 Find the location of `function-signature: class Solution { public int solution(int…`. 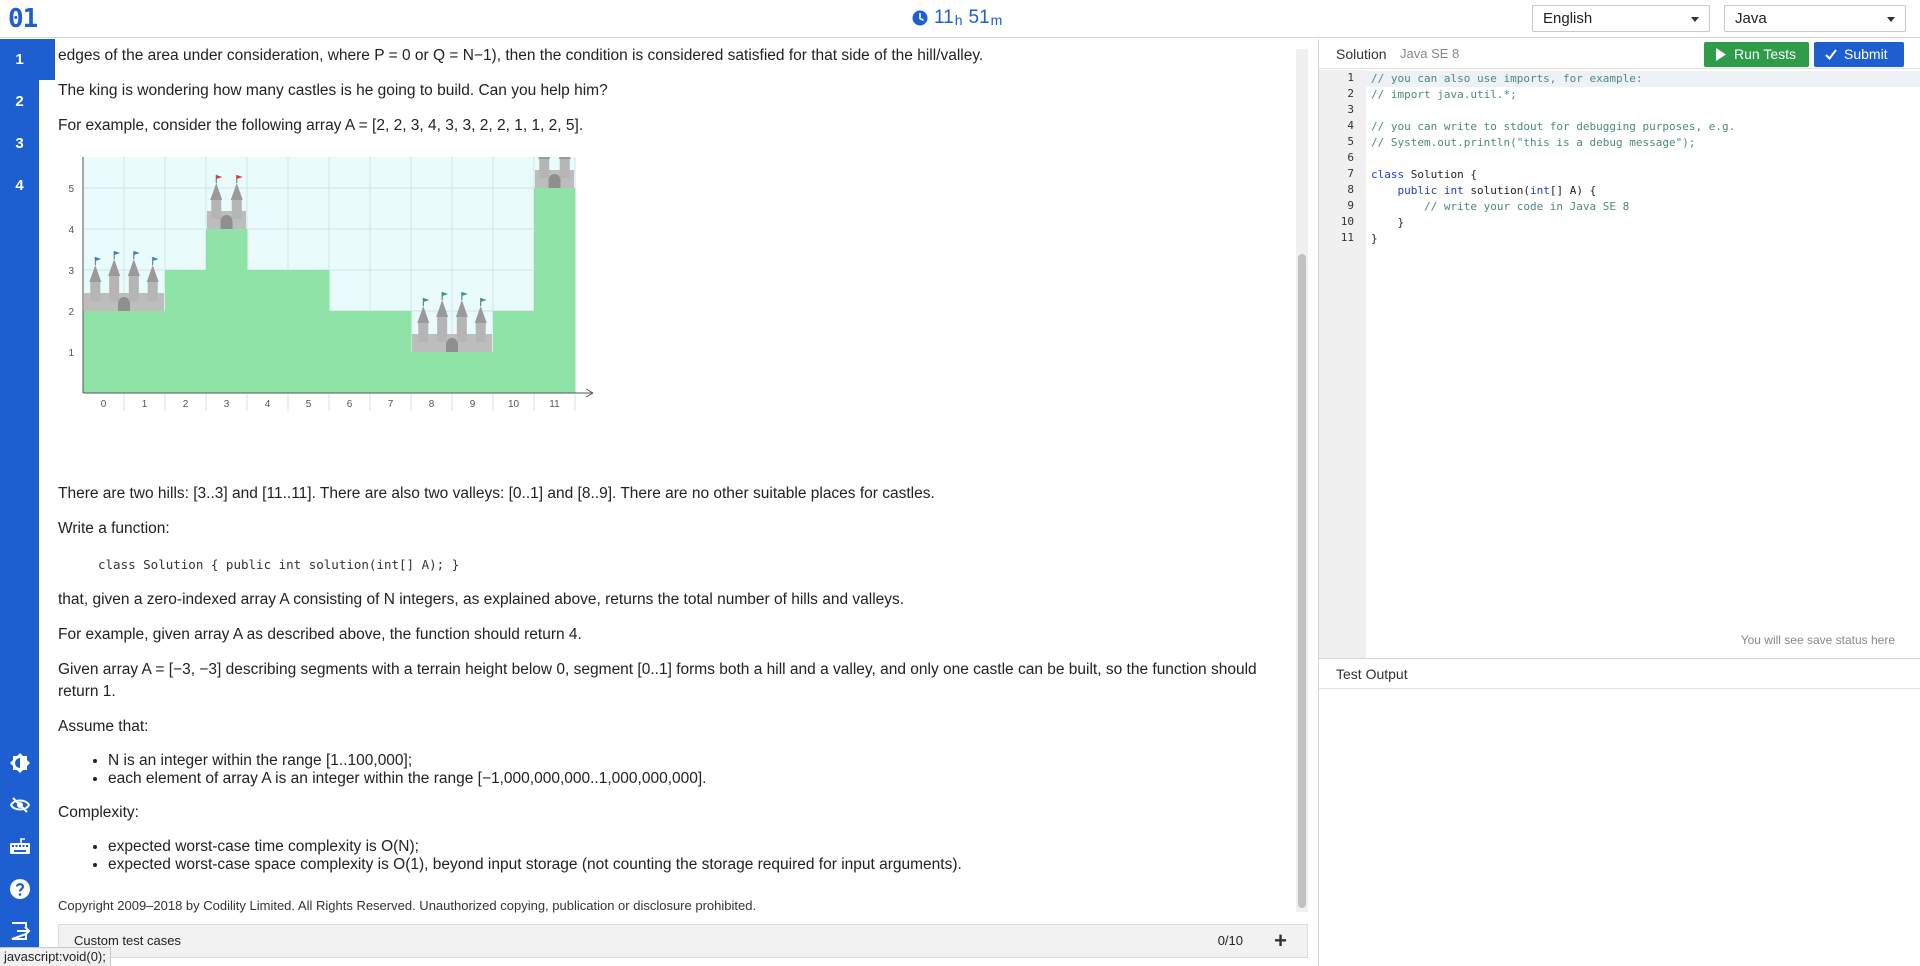

function-signature: class Solution { public int solution(int… is located at coordinates (279, 564).